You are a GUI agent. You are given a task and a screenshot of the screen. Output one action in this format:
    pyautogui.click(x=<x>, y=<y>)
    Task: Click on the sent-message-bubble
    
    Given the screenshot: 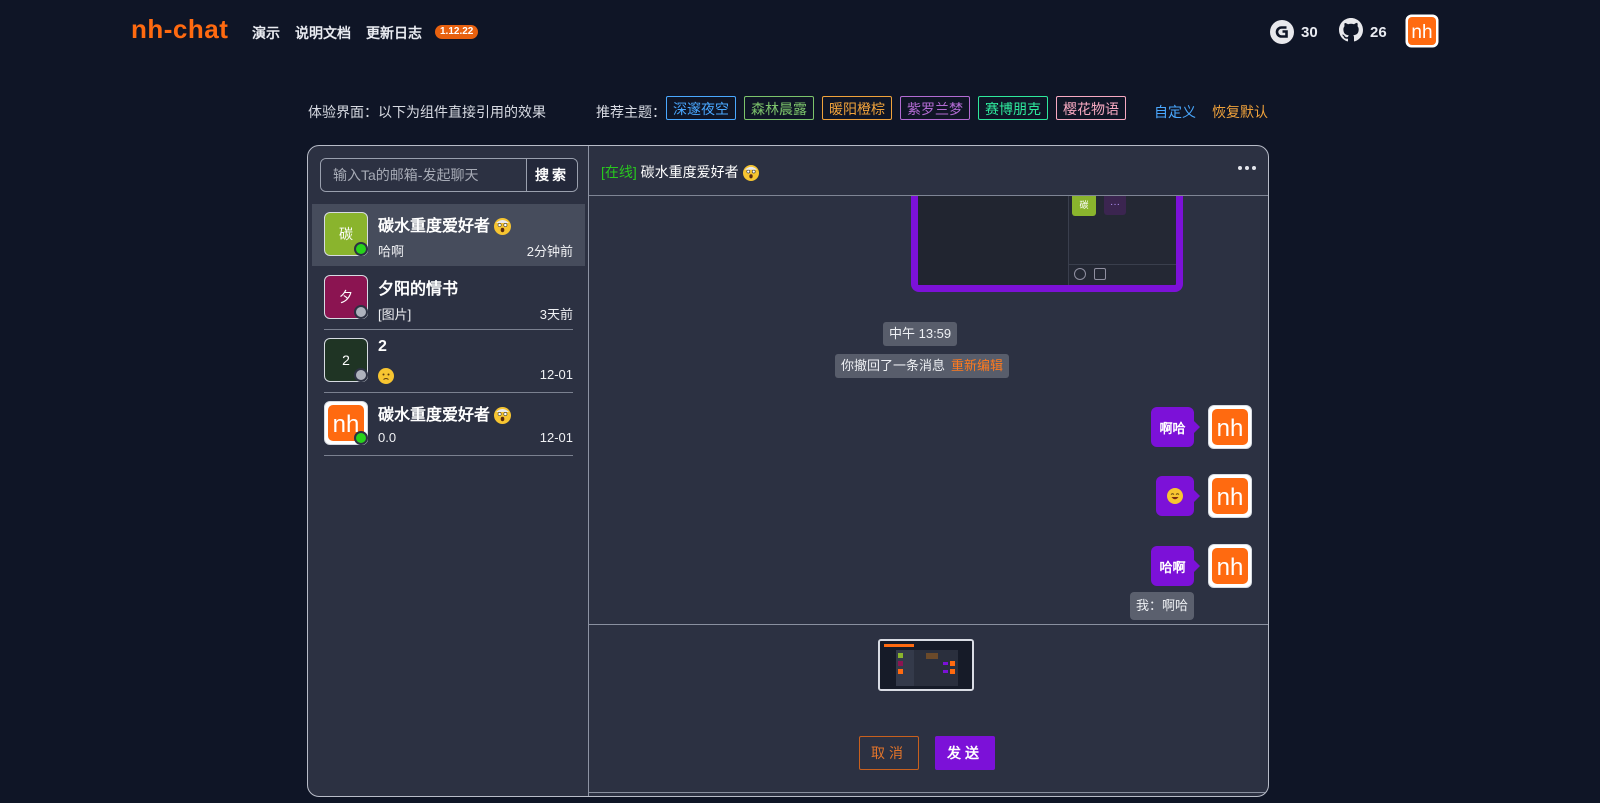 What is the action you would take?
    pyautogui.click(x=1178, y=496)
    